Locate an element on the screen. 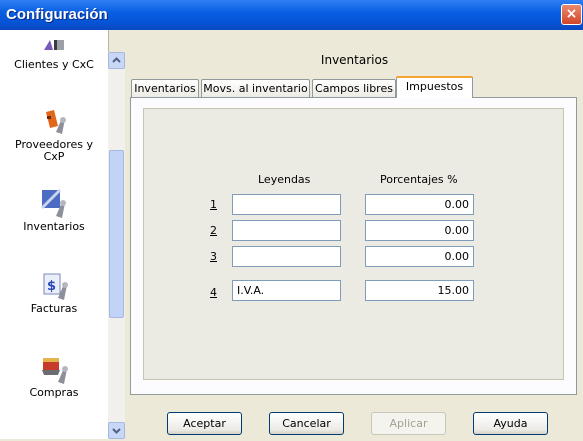 Image resolution: width=583 pixels, height=441 pixels. dialog-buttons: Aceptar Cancelar Aplicar Ayuda is located at coordinates (354, 419).